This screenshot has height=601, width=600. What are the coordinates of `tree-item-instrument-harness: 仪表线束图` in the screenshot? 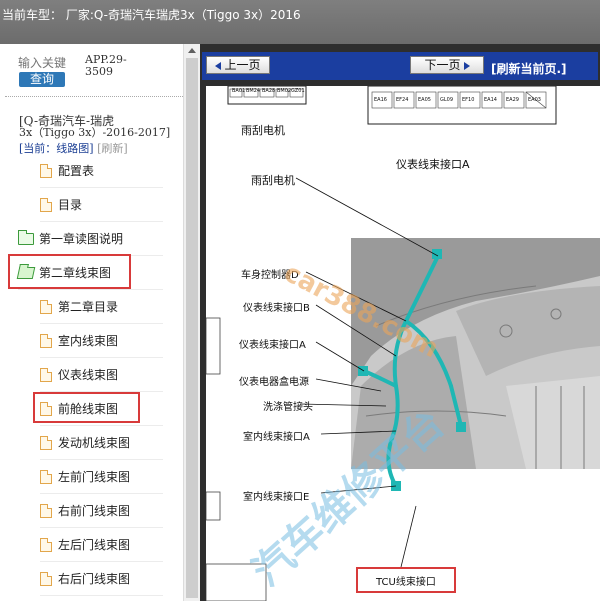 It's located at (101, 375).